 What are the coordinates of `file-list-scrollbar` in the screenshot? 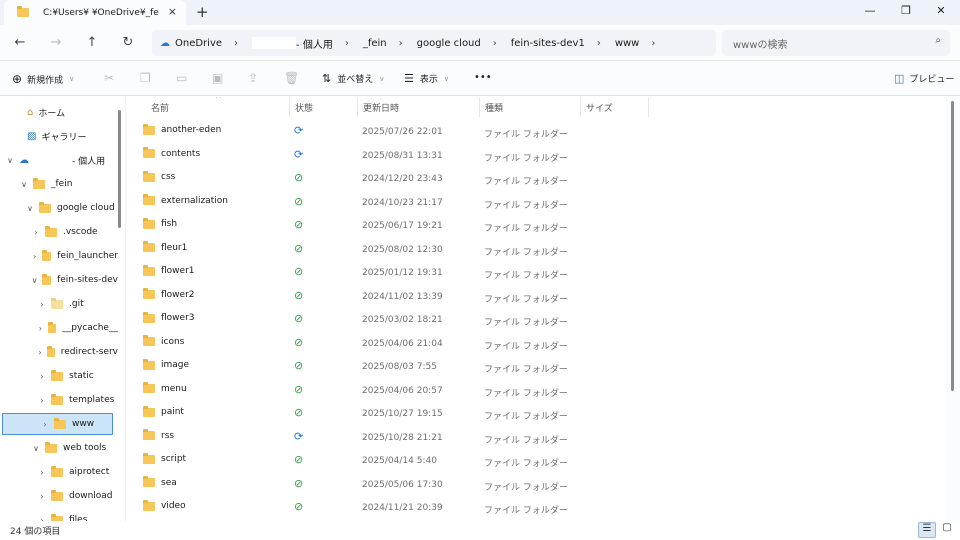 It's located at (953, 309).